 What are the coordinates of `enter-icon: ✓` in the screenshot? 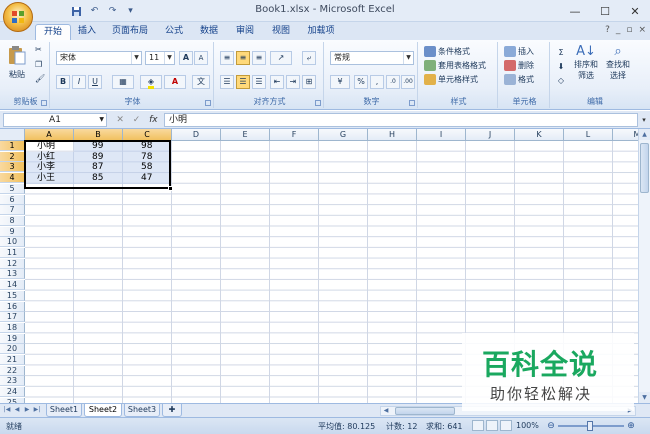 It's located at (137, 120).